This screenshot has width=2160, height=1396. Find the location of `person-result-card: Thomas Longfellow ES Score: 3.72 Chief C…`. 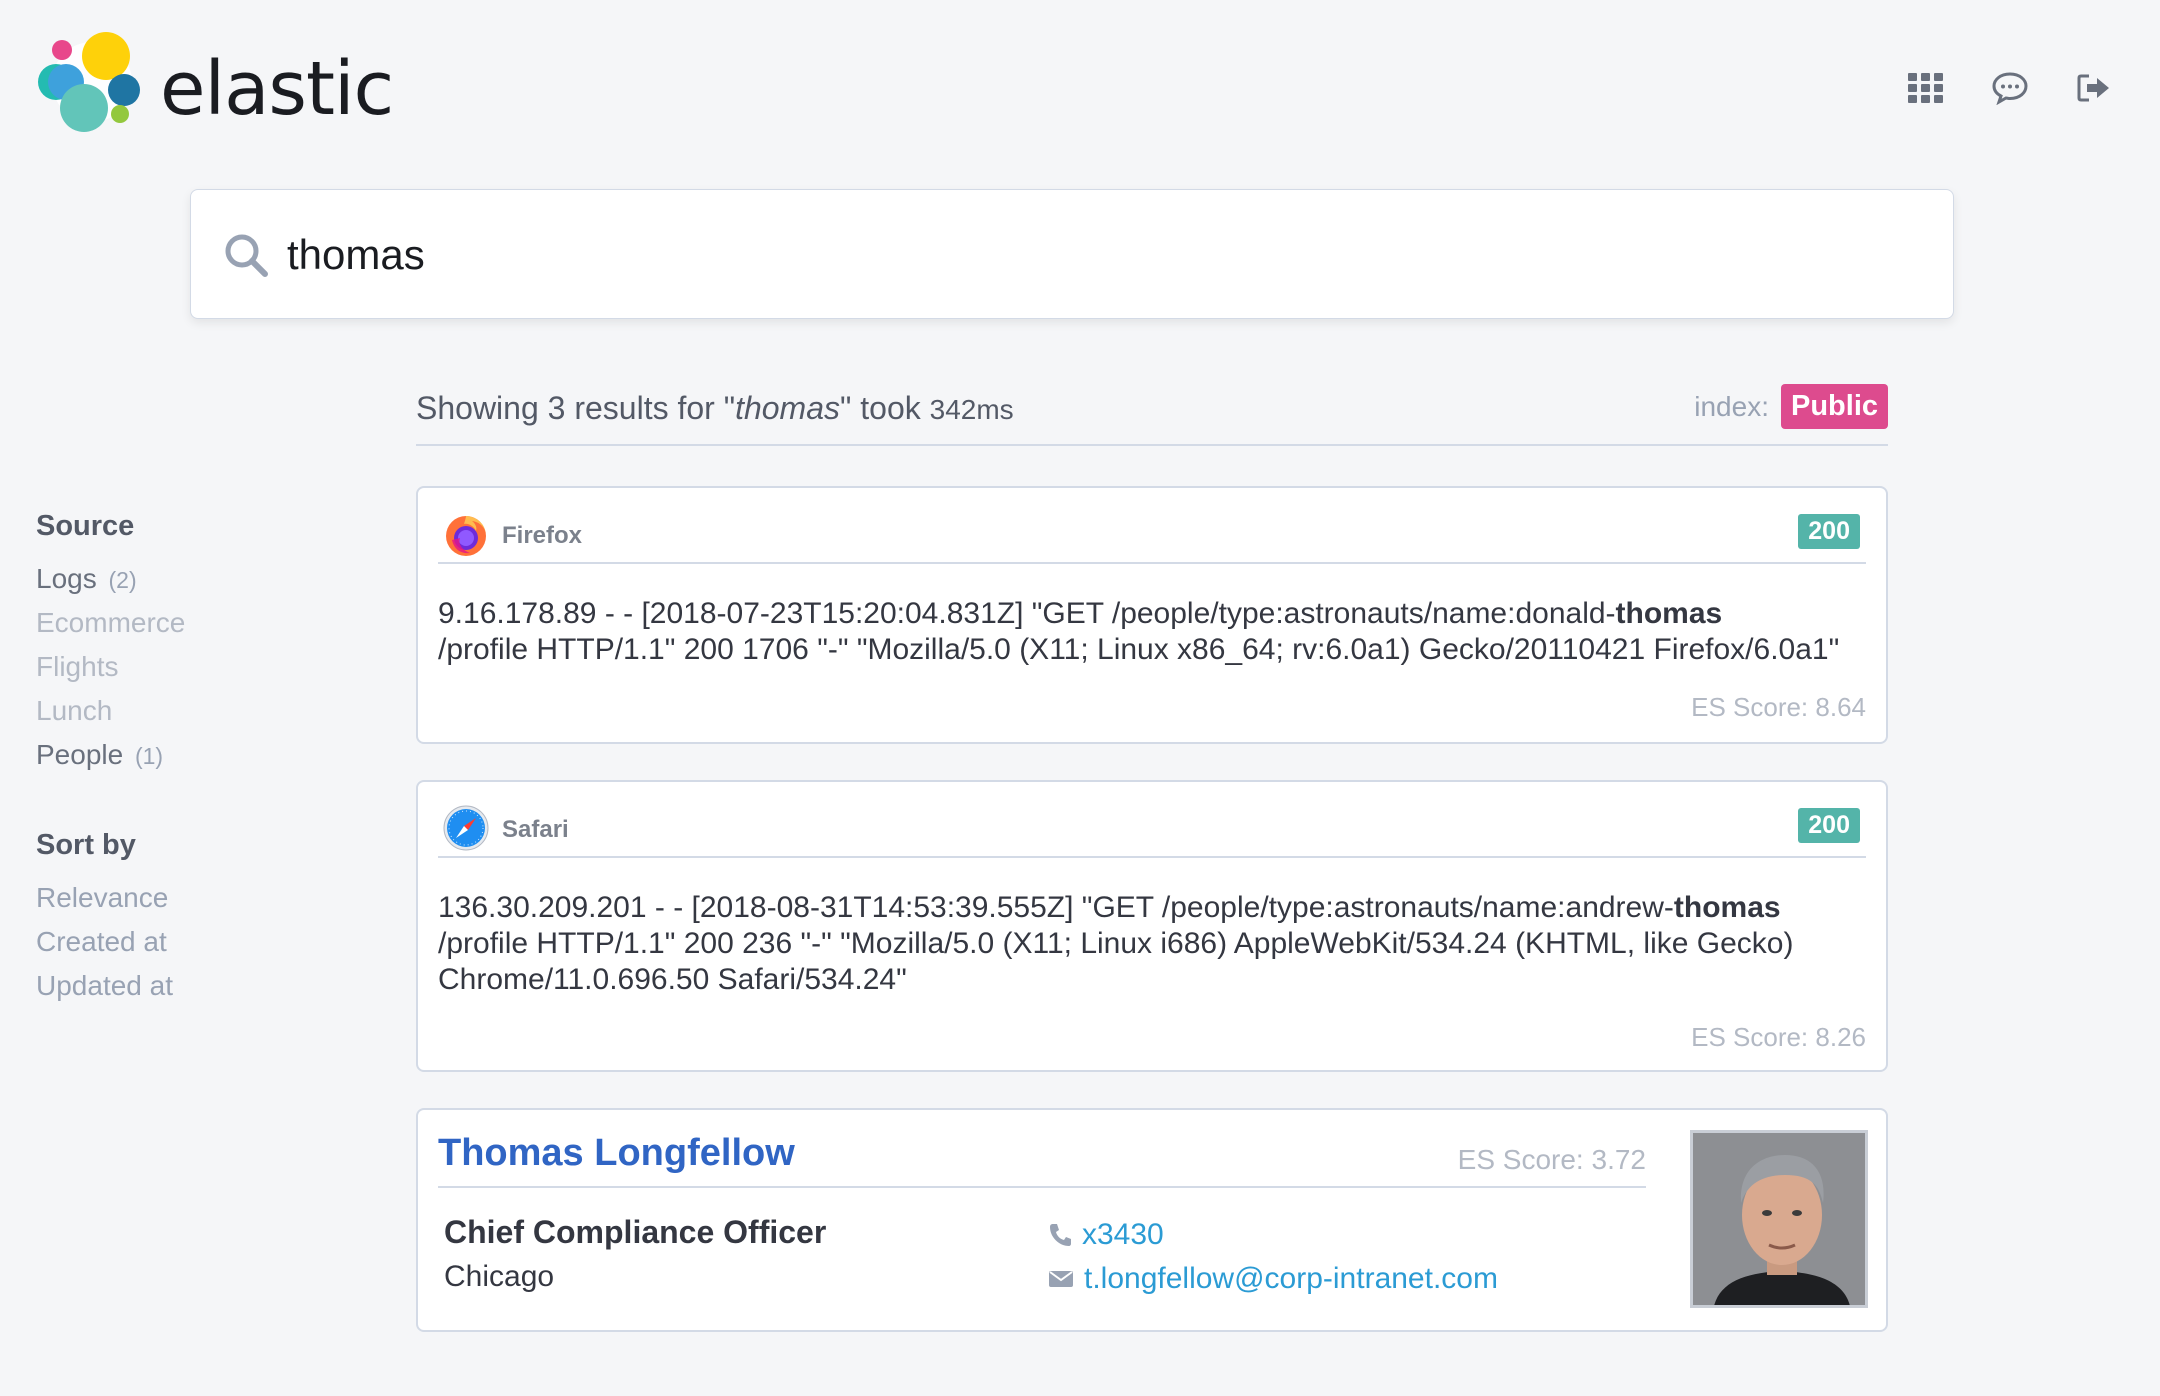

person-result-card: Thomas Longfellow ES Score: 3.72 Chief C… is located at coordinates (1152, 1220).